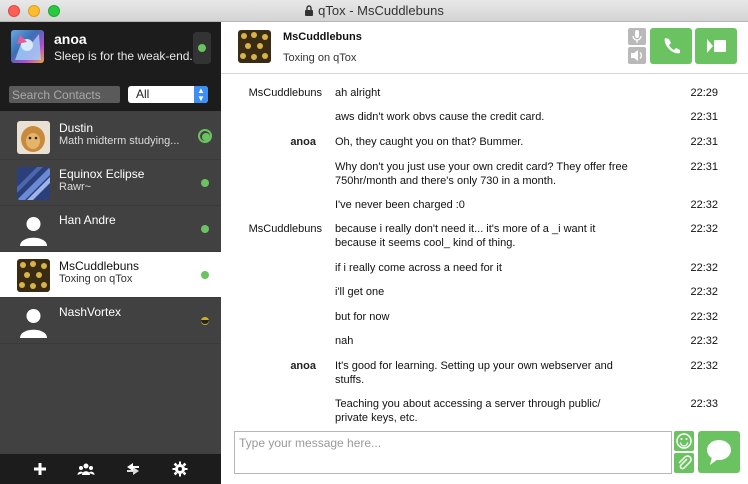 The width and height of the screenshot is (748, 484). Describe the element at coordinates (102, 174) in the screenshot. I see `contact-name: Equinox Eclipse` at that location.